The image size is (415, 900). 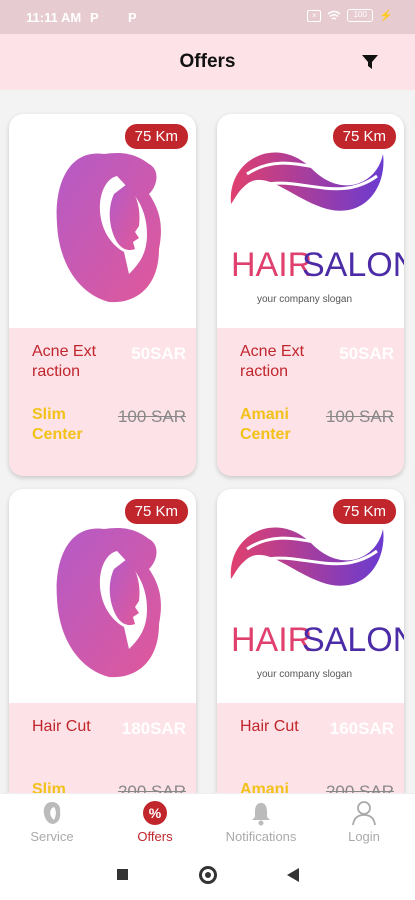 What do you see at coordinates (153, 728) in the screenshot?
I see `offer-price: 180SAR` at bounding box center [153, 728].